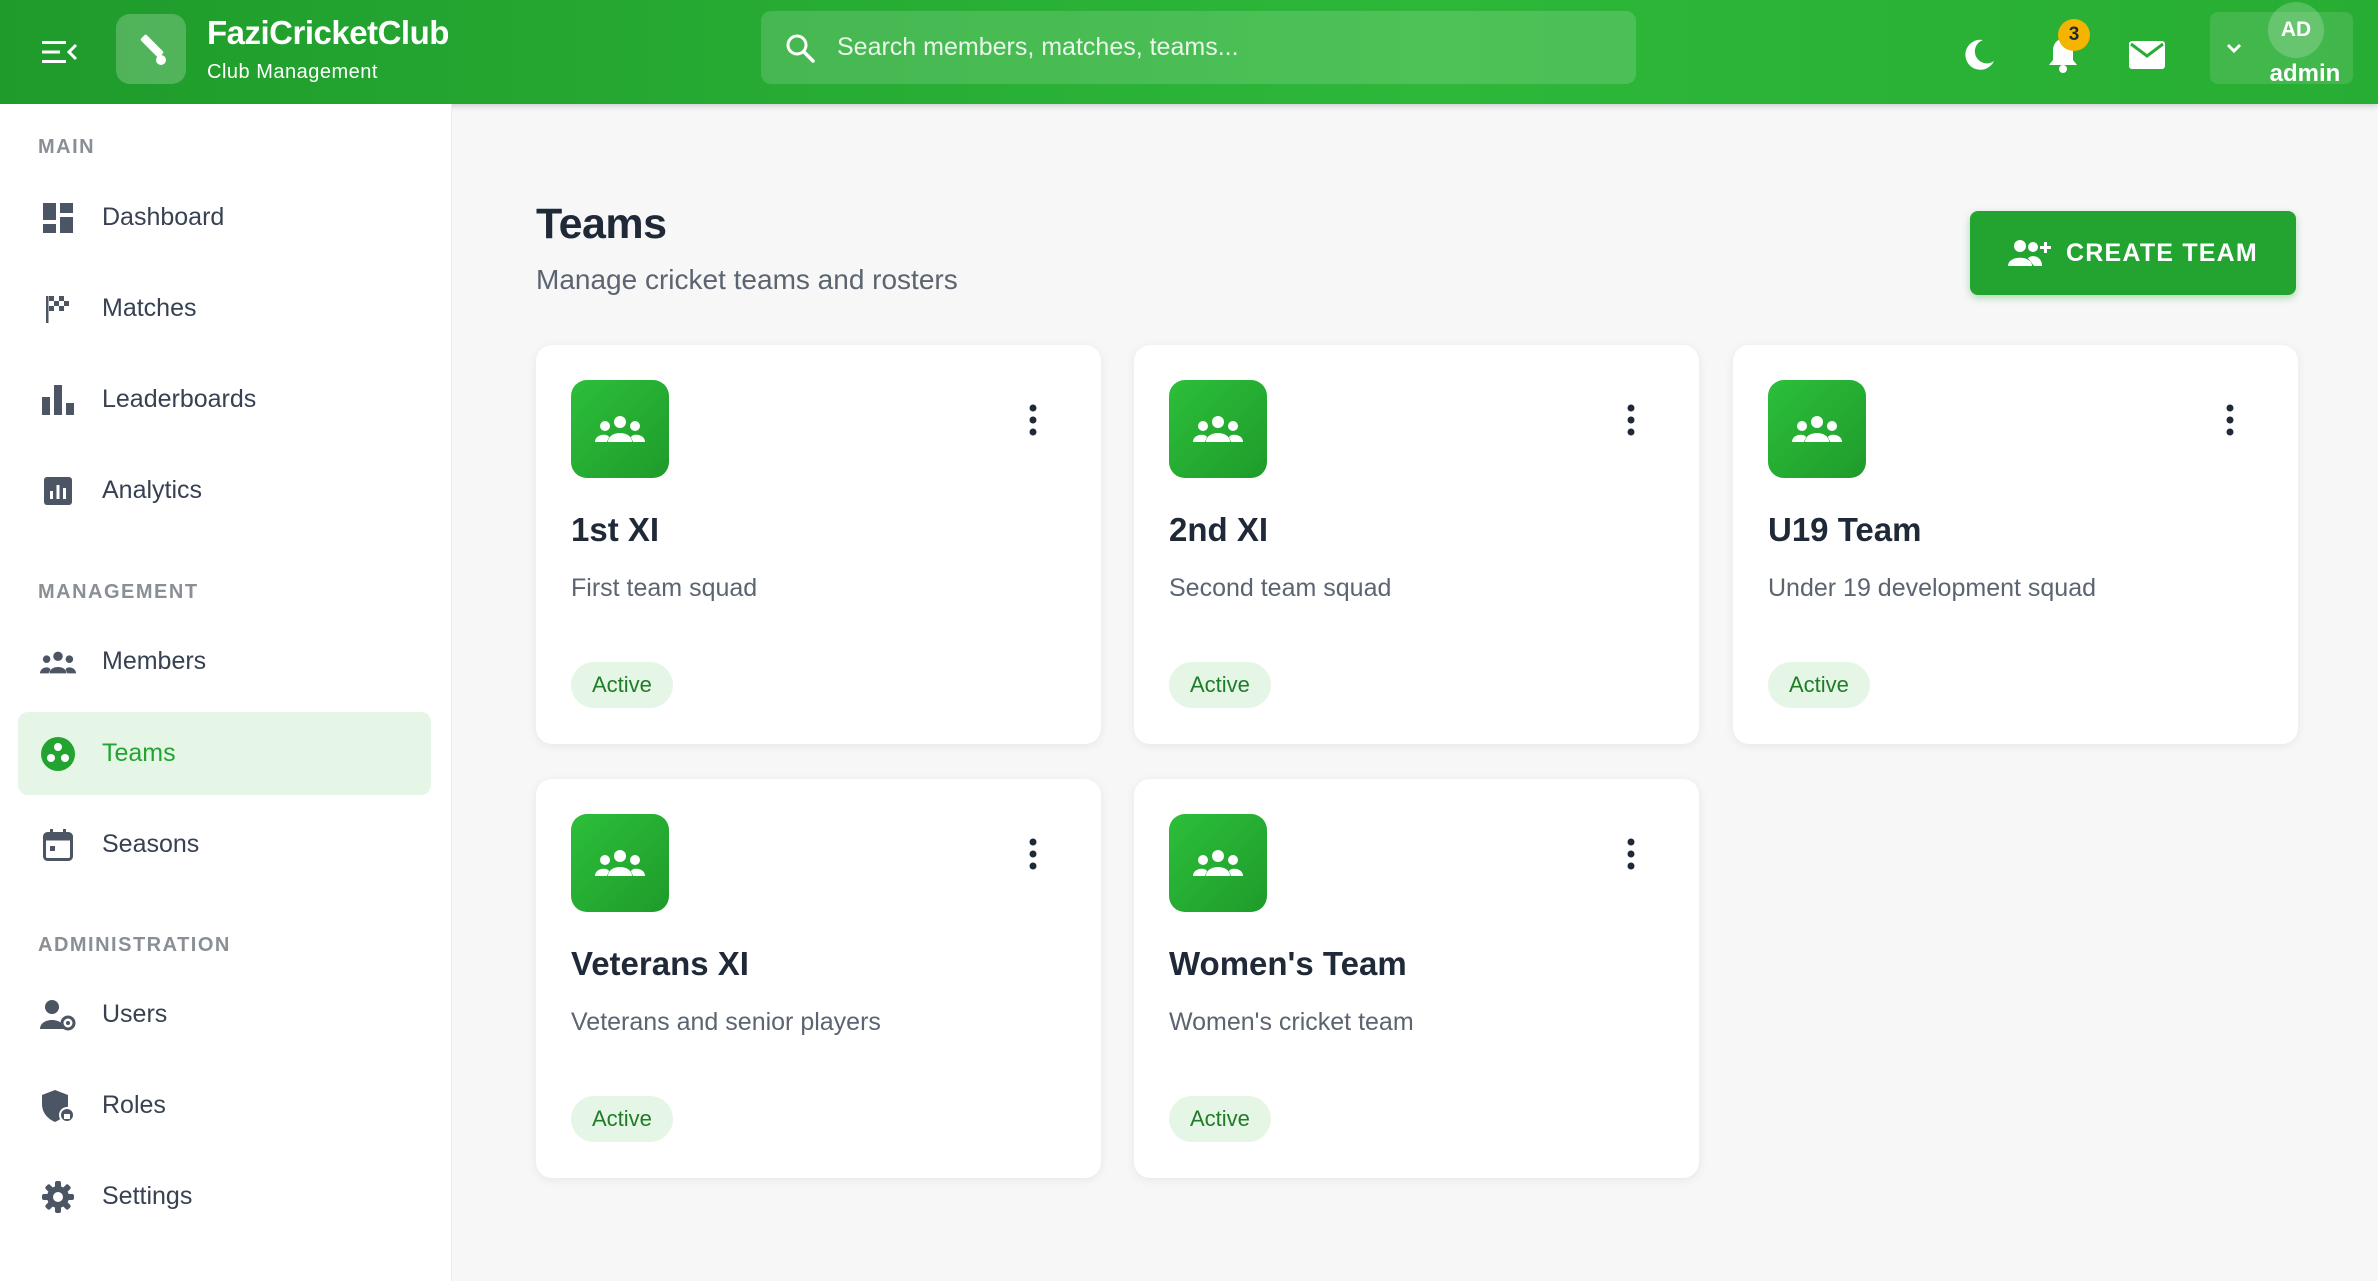 This screenshot has width=2378, height=1281. I want to click on team-name: U19 Team, so click(1845, 529).